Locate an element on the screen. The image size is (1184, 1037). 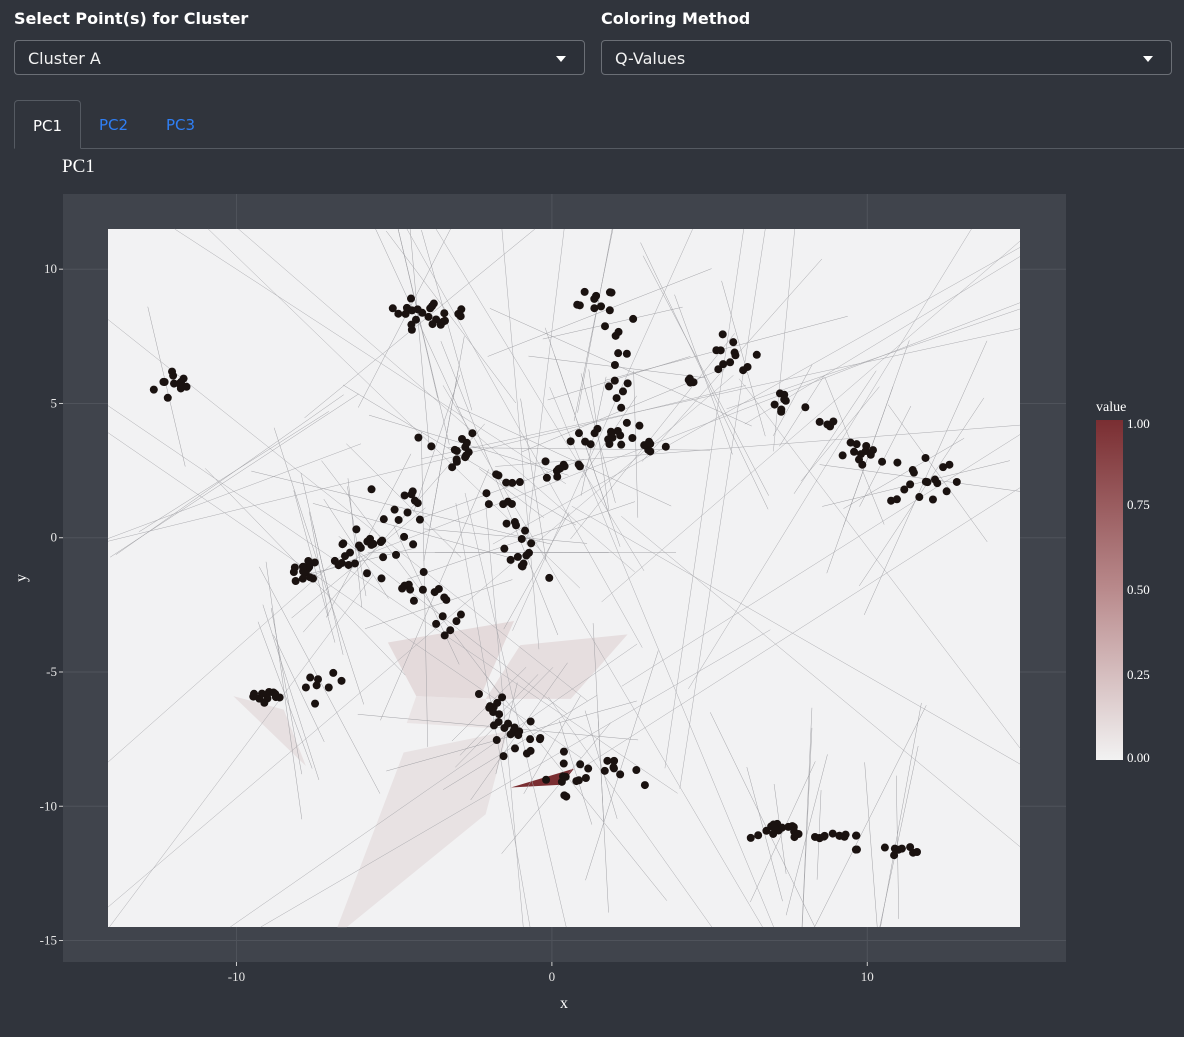
tab-pc2: PC2 is located at coordinates (113, 124).